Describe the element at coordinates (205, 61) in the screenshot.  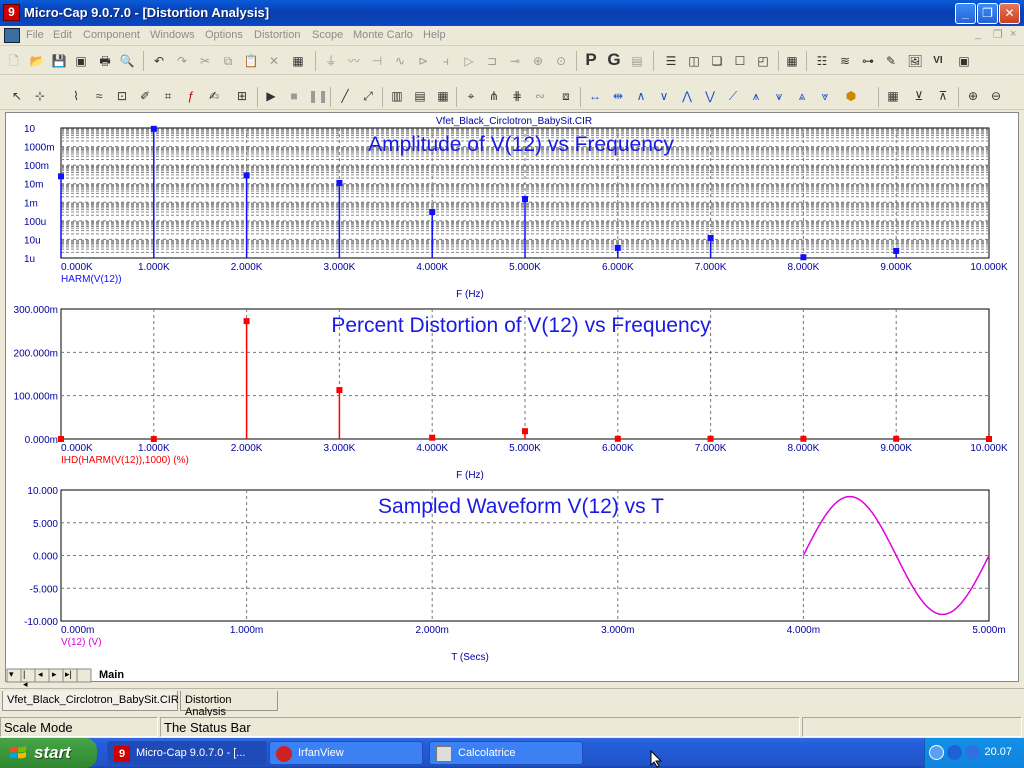
I see `cut-icon: ✂` at that location.